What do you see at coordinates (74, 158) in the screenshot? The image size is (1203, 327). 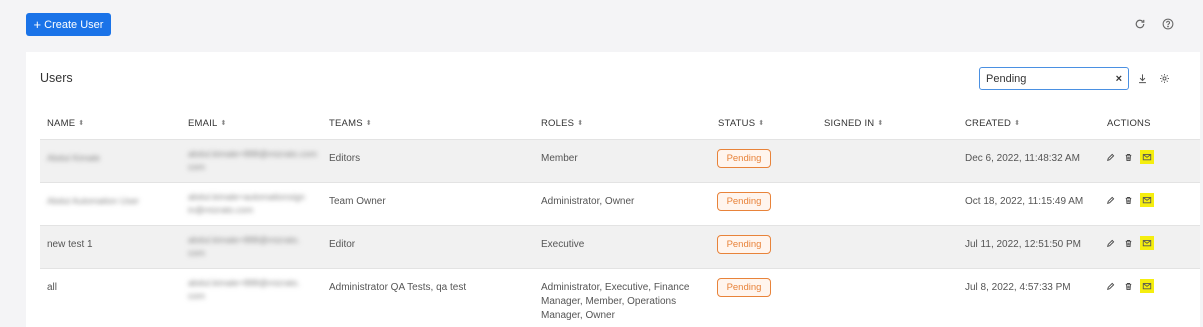 I see `user-name: Abdul Kimale` at bounding box center [74, 158].